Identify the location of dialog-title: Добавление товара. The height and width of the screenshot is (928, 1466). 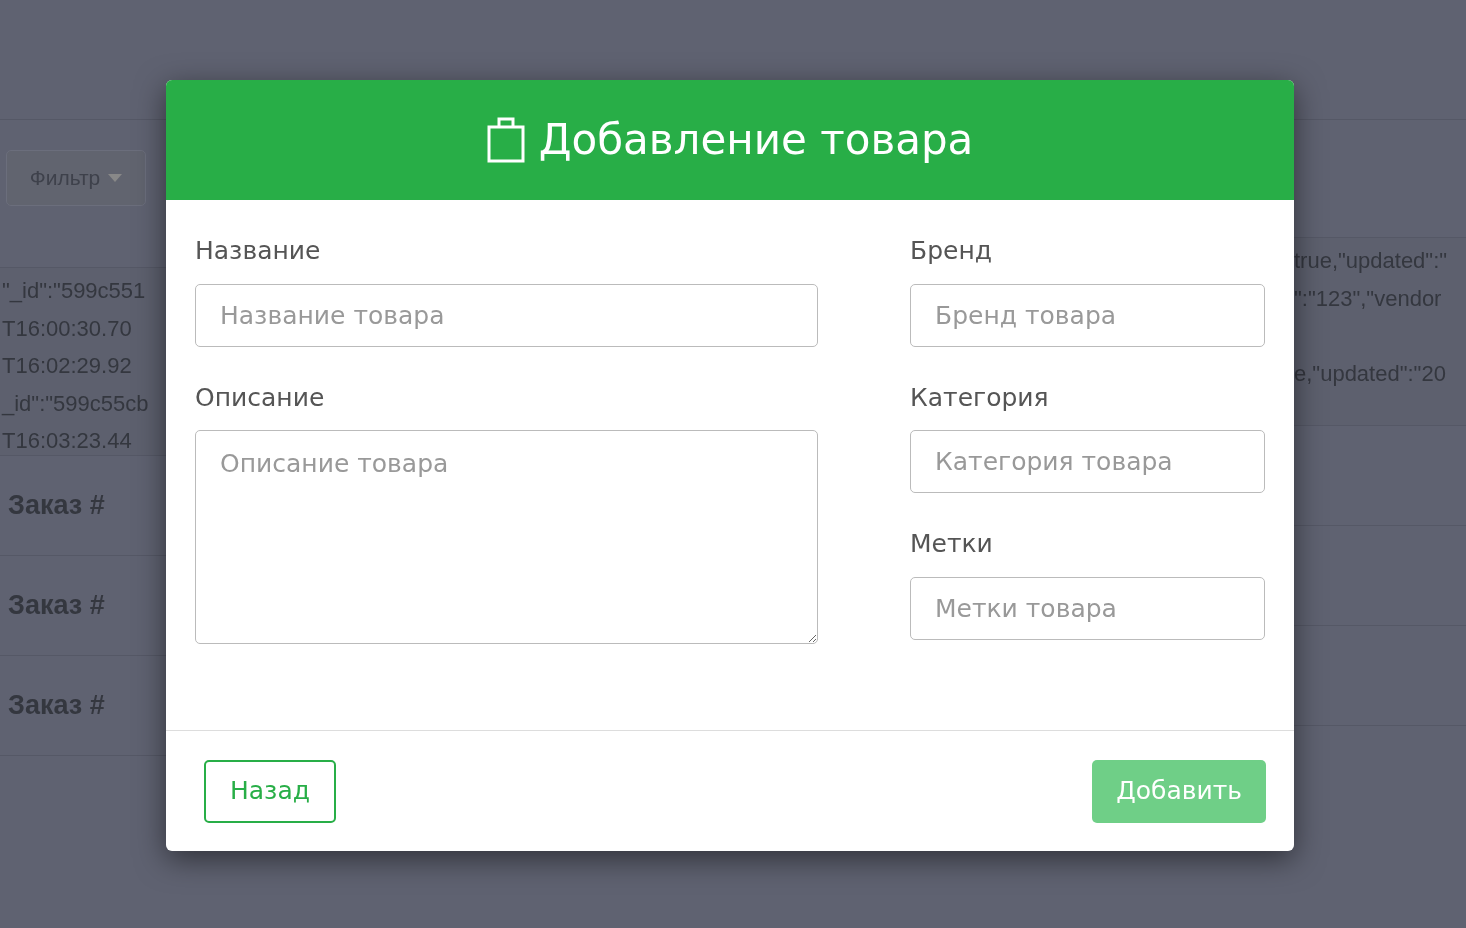
(756, 140).